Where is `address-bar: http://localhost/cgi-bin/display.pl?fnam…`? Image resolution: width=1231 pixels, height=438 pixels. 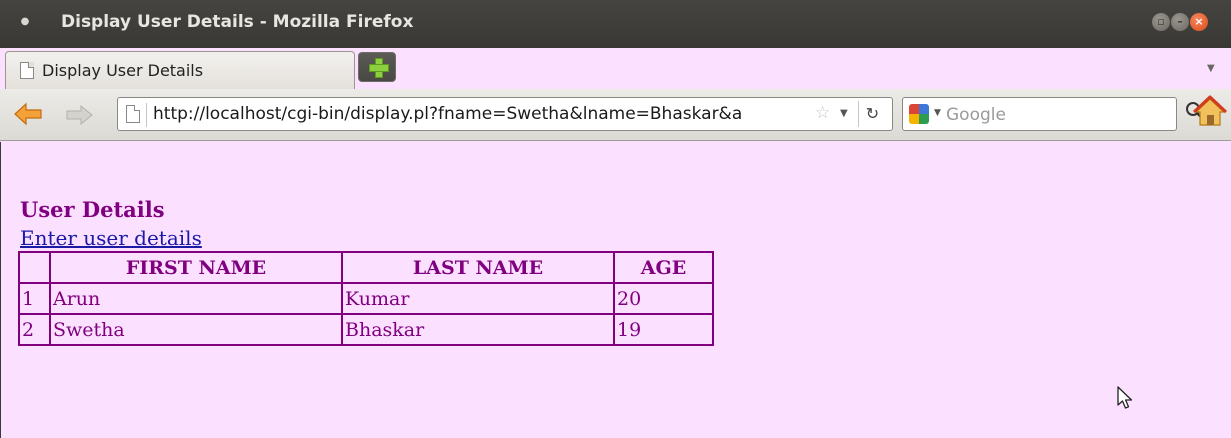
address-bar: http://localhost/cgi-bin/display.pl?fnam… is located at coordinates (505, 114).